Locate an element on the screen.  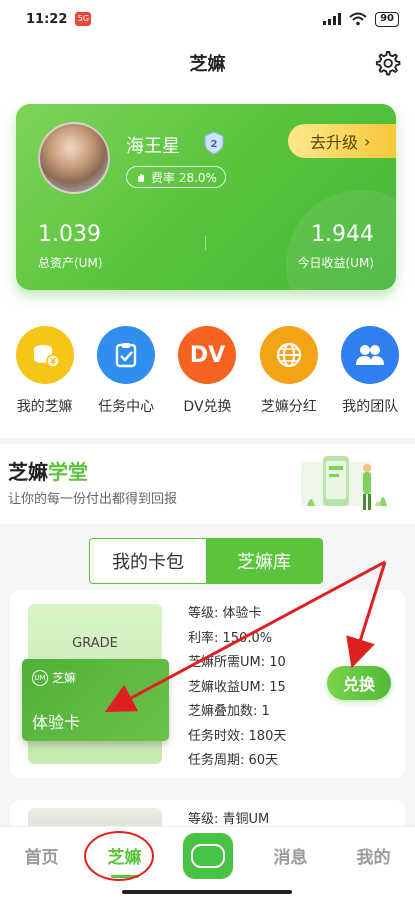
info-cycle: 任务周期: 60天 is located at coordinates (233, 760).